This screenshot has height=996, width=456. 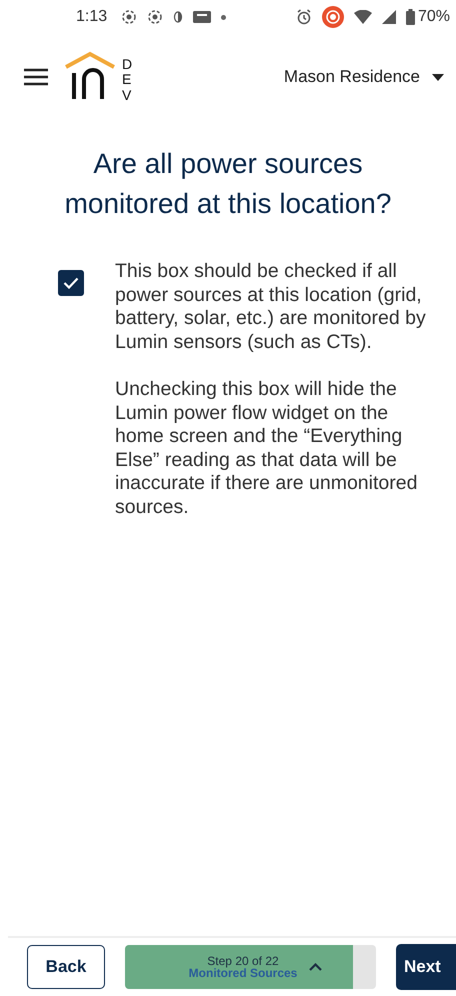 I want to click on contrast-icon, so click(x=178, y=17).